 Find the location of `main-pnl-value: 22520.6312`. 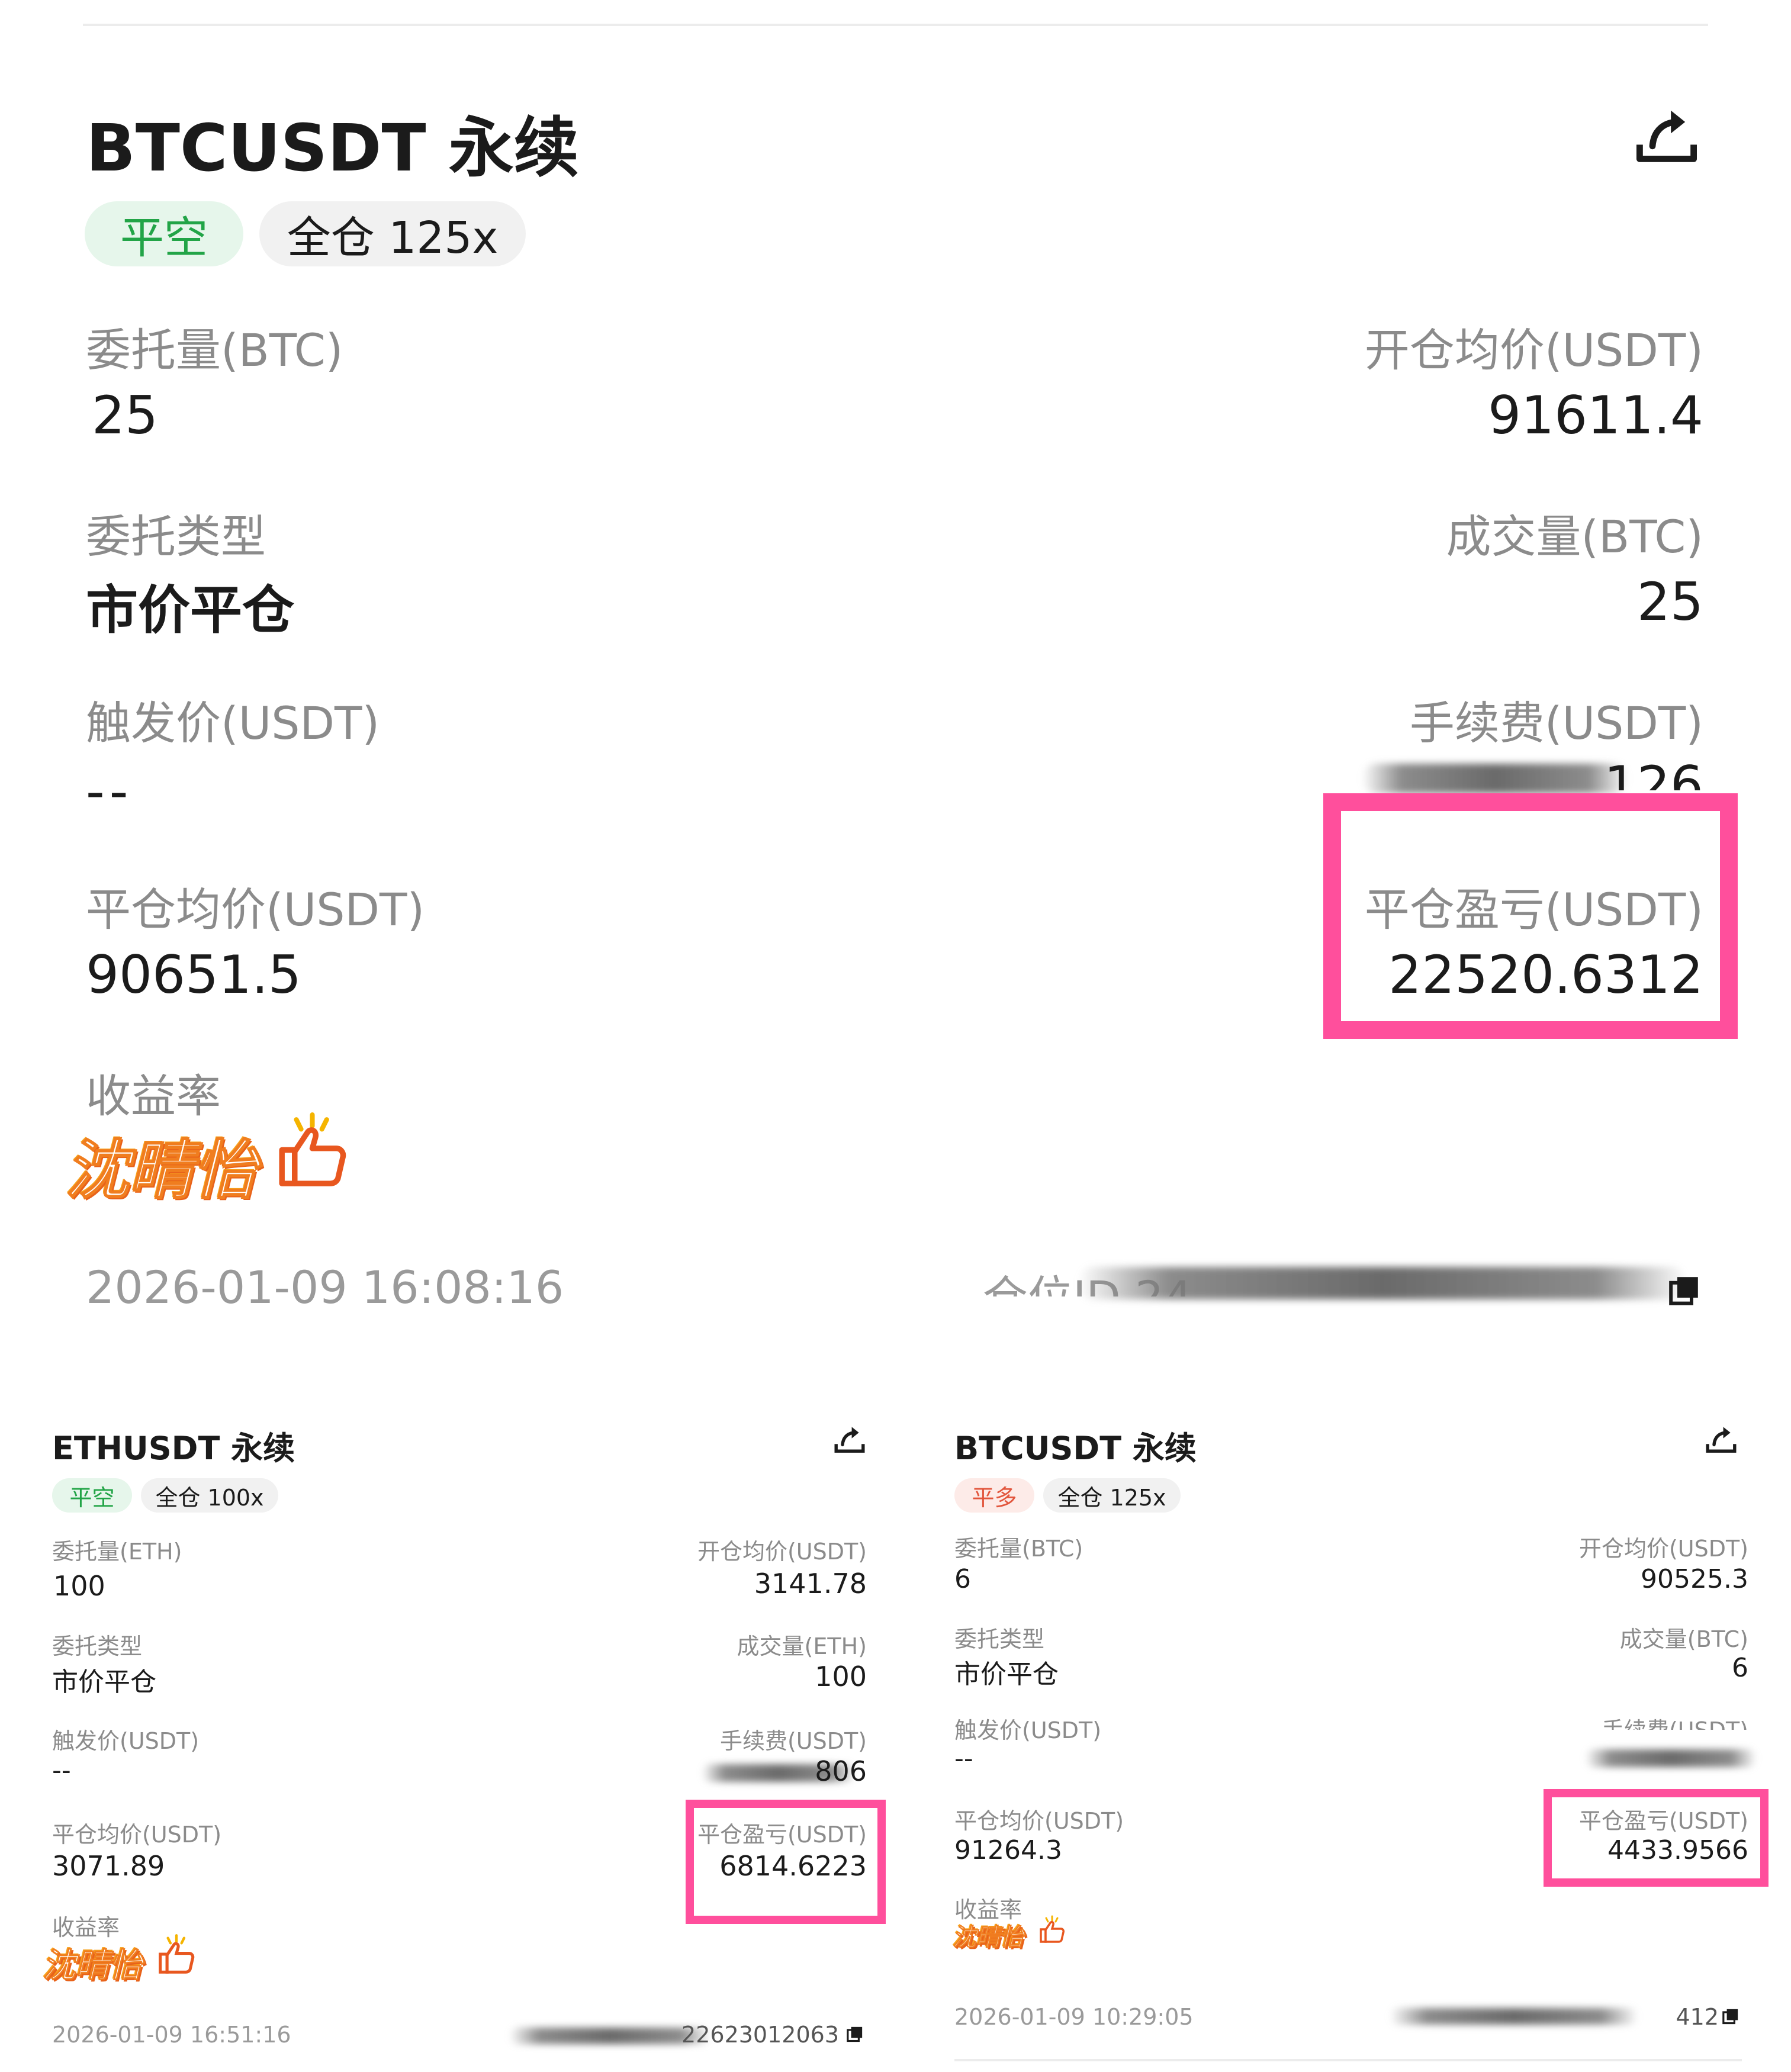

main-pnl-value: 22520.6312 is located at coordinates (1545, 974).